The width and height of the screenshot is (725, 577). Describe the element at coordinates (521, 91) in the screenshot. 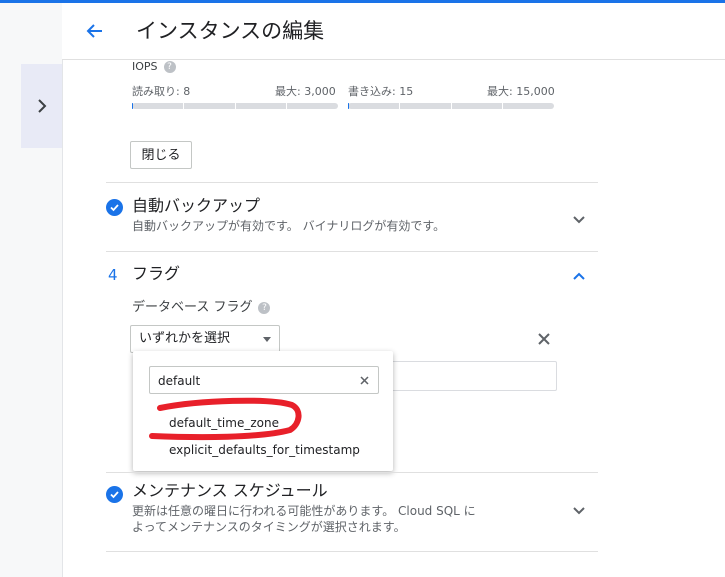

I see `write-iops-max: 最大: 15,000` at that location.